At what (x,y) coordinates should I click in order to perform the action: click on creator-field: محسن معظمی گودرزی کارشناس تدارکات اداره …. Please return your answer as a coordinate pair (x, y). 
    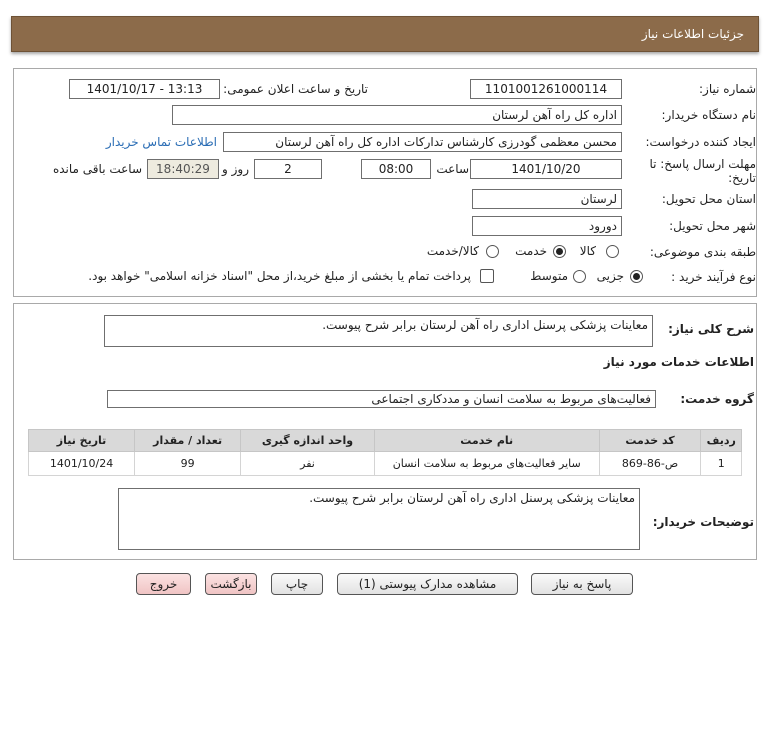
    Looking at the image, I should click on (422, 142).